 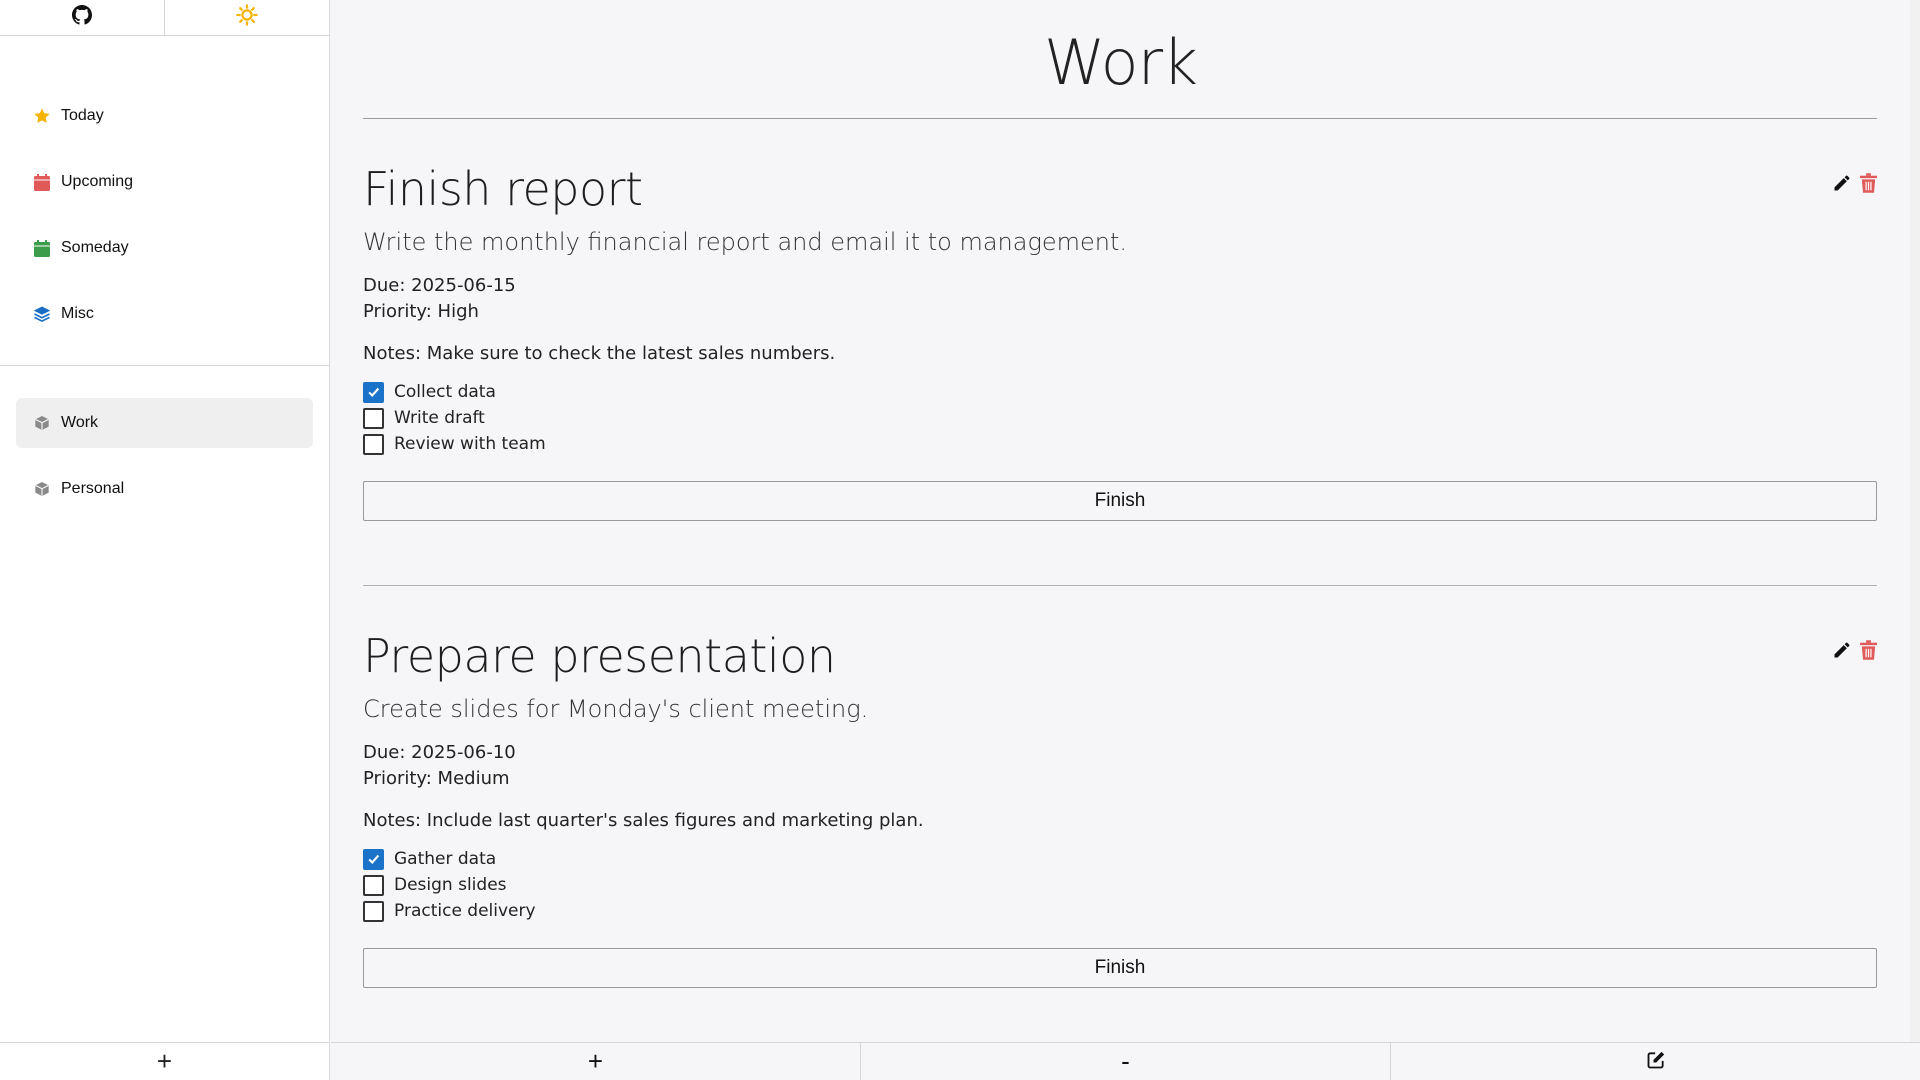 What do you see at coordinates (1120, 766) in the screenshot?
I see `task-meta: Due: 2025-06-10 Priority: Medium` at bounding box center [1120, 766].